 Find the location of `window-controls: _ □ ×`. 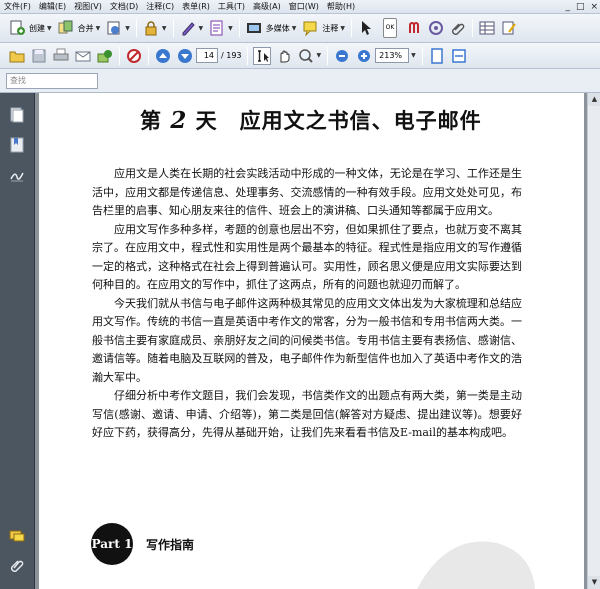

window-controls: _ □ × is located at coordinates (581, 7).